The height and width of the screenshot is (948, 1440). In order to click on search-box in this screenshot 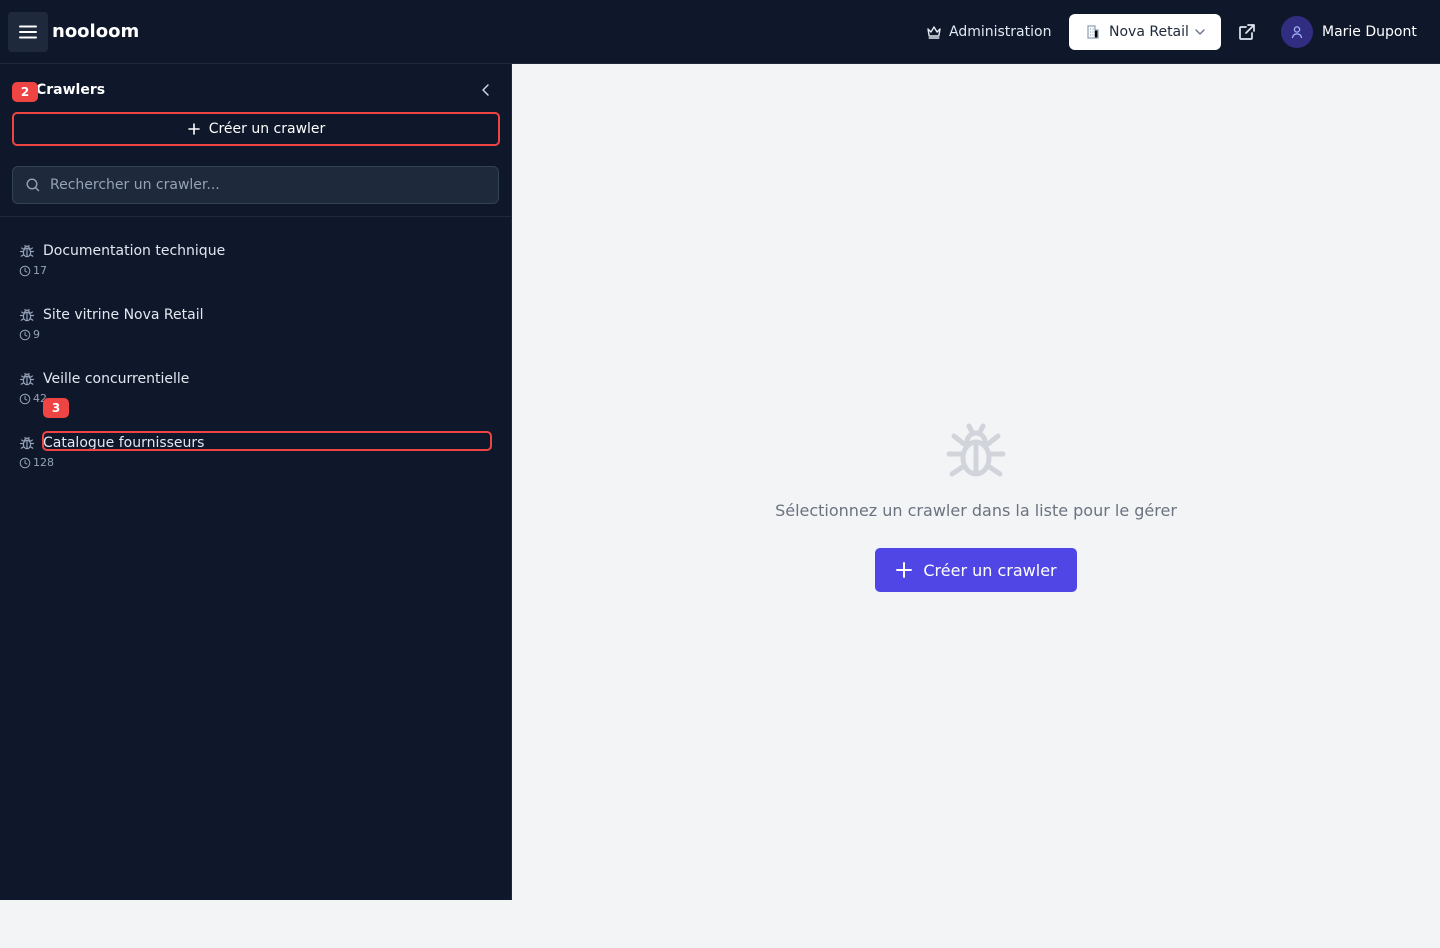, I will do `click(255, 185)`.